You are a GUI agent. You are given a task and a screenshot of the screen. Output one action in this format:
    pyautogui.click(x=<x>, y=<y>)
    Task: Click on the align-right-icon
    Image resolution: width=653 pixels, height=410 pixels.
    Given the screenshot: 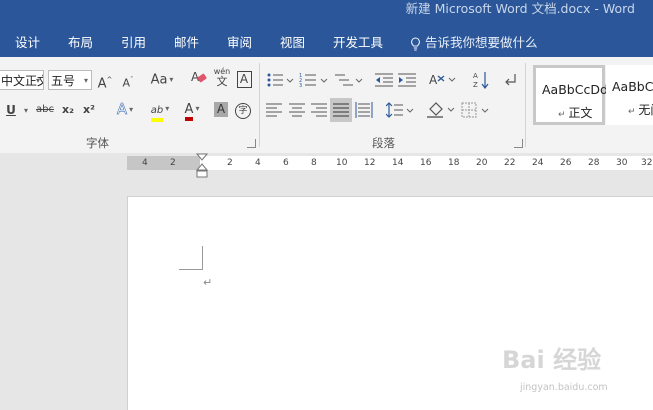 What is the action you would take?
    pyautogui.click(x=319, y=110)
    